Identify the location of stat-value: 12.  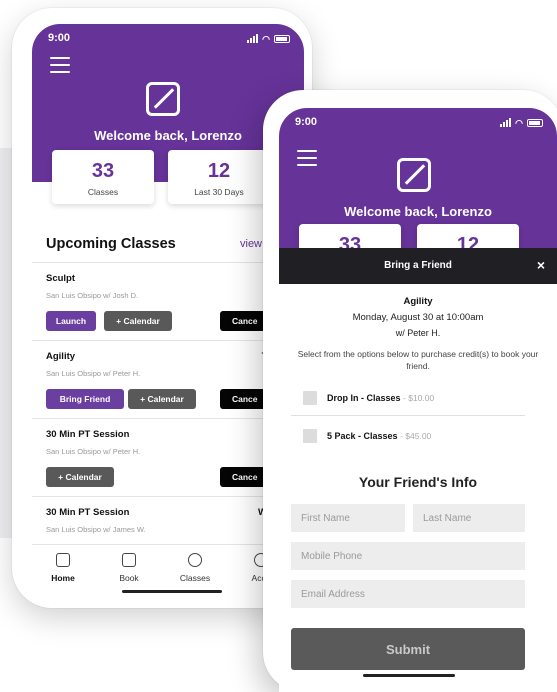
(219, 171).